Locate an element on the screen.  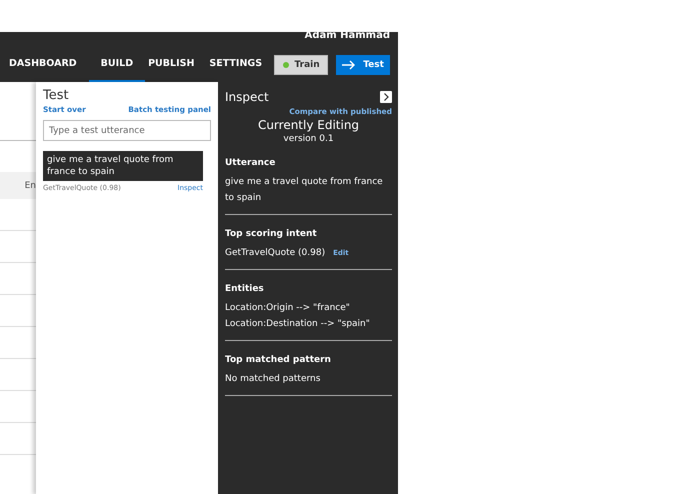
user-name: Adam Hammad is located at coordinates (347, 36).